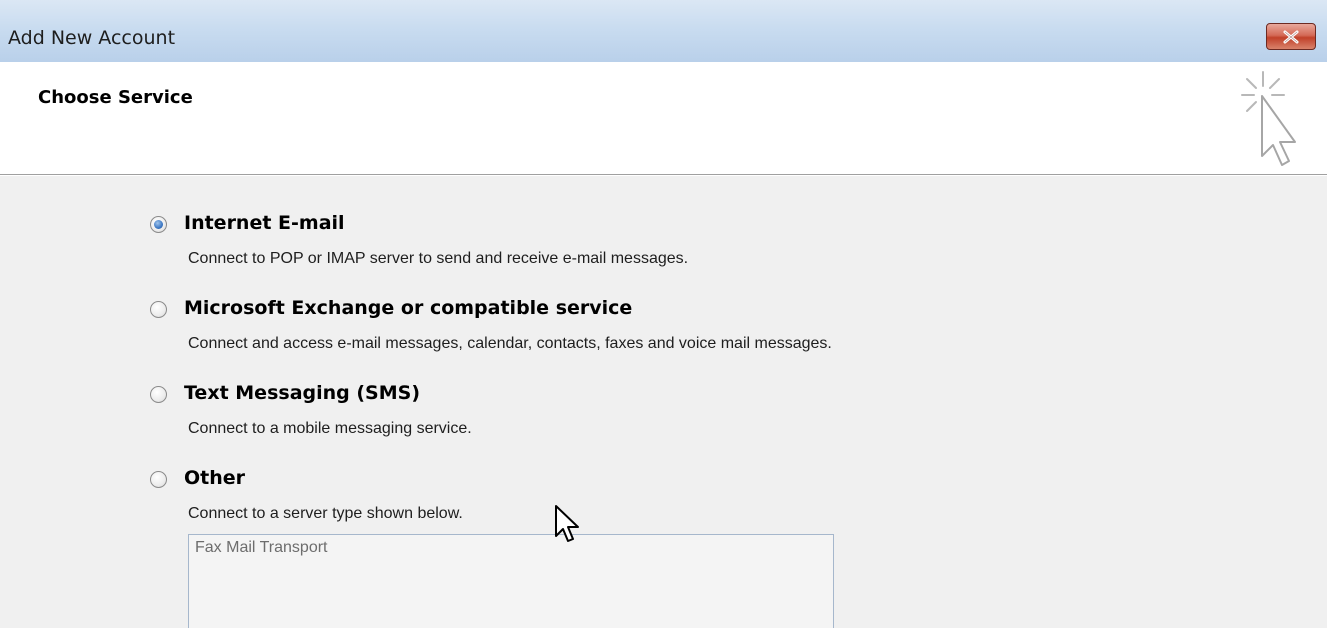  I want to click on option-label: Other, so click(214, 478).